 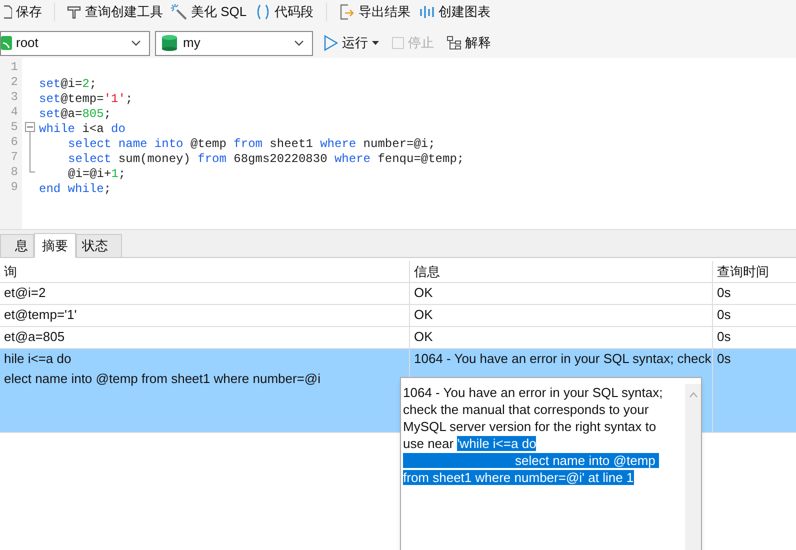 I want to click on table-cell-text: hile i<=a do, so click(x=38, y=359).